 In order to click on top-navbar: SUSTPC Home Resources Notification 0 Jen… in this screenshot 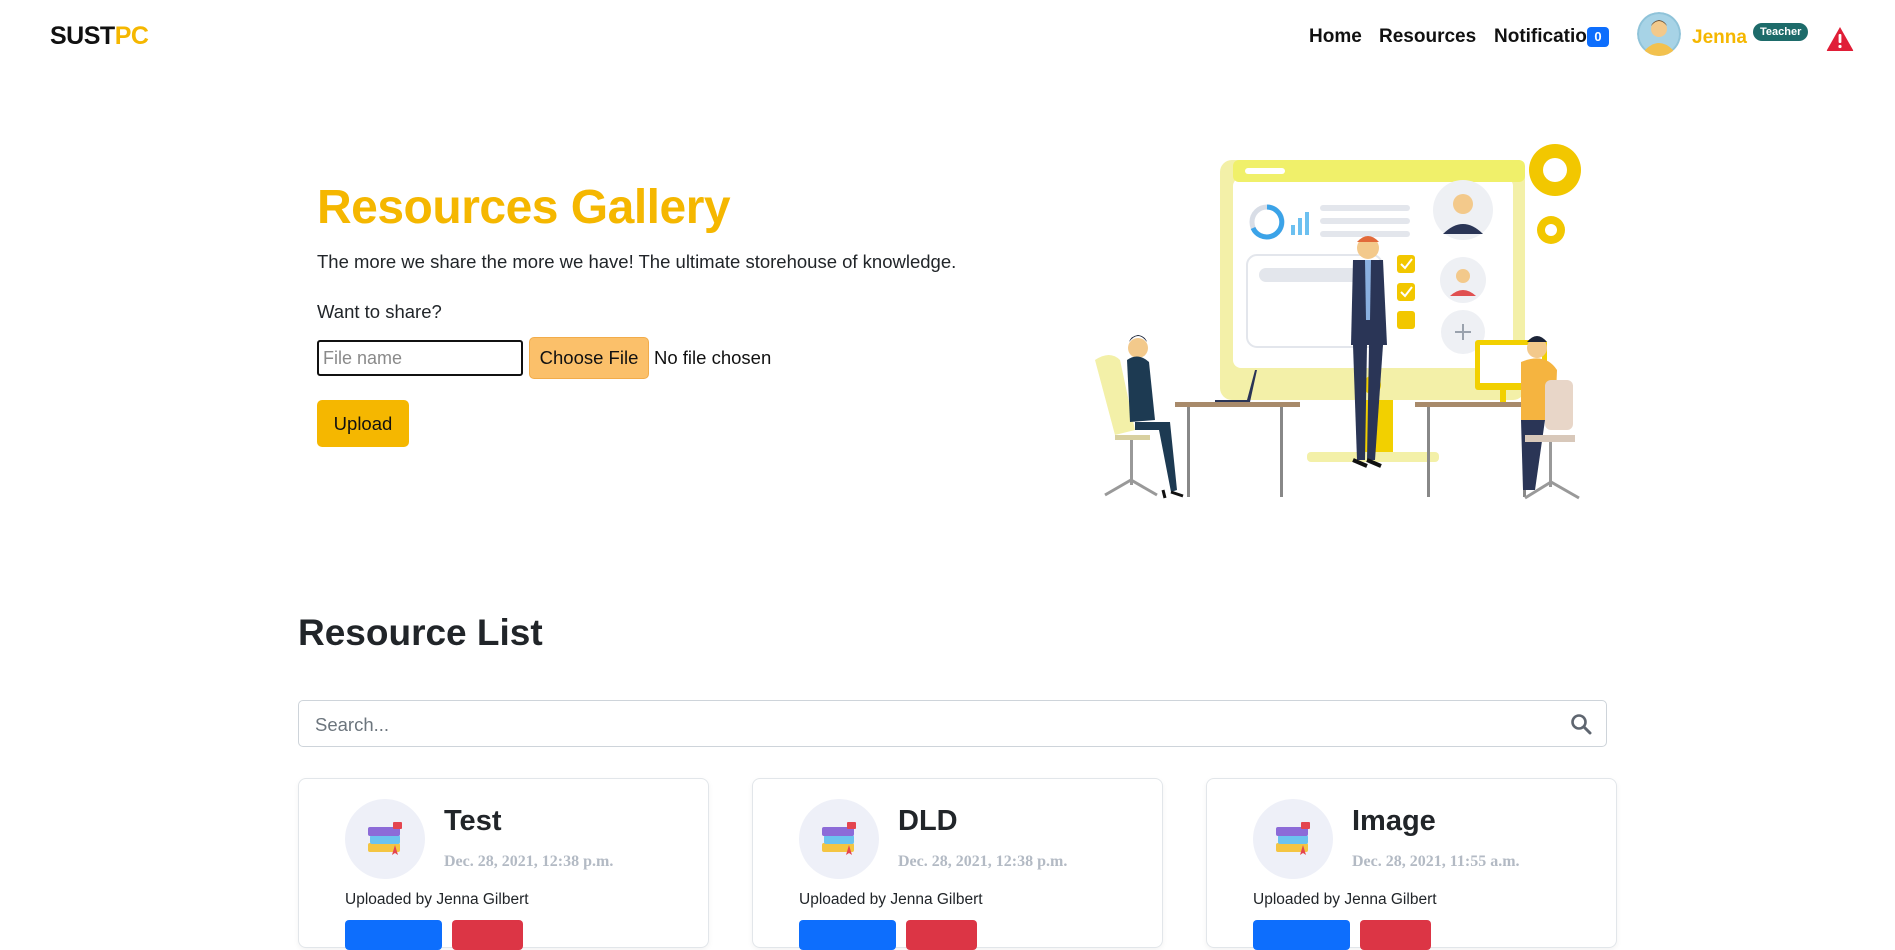, I will do `click(947, 38)`.